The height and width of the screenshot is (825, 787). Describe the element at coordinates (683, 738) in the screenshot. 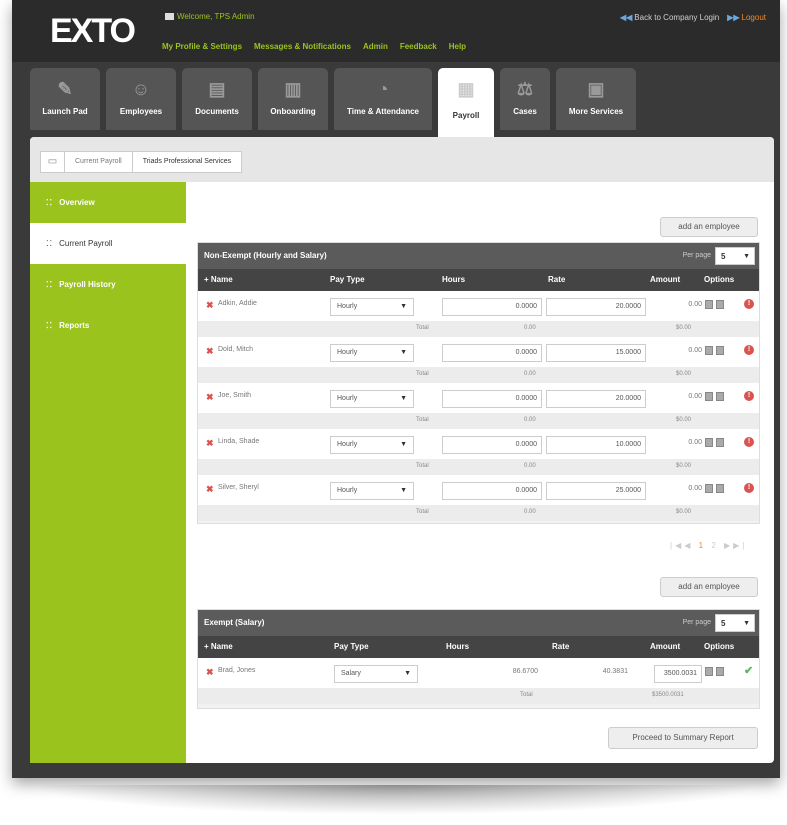

I see `proceed-summary-button: Proceed to Summary Report` at that location.